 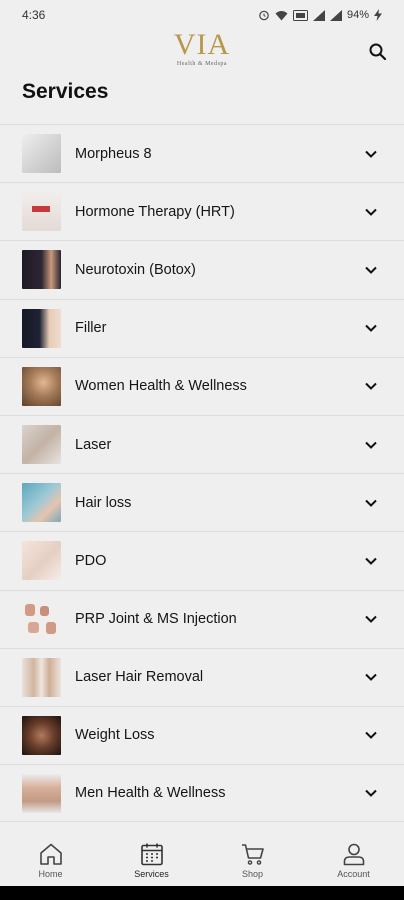 What do you see at coordinates (264, 15) in the screenshot?
I see `alarm-icon` at bounding box center [264, 15].